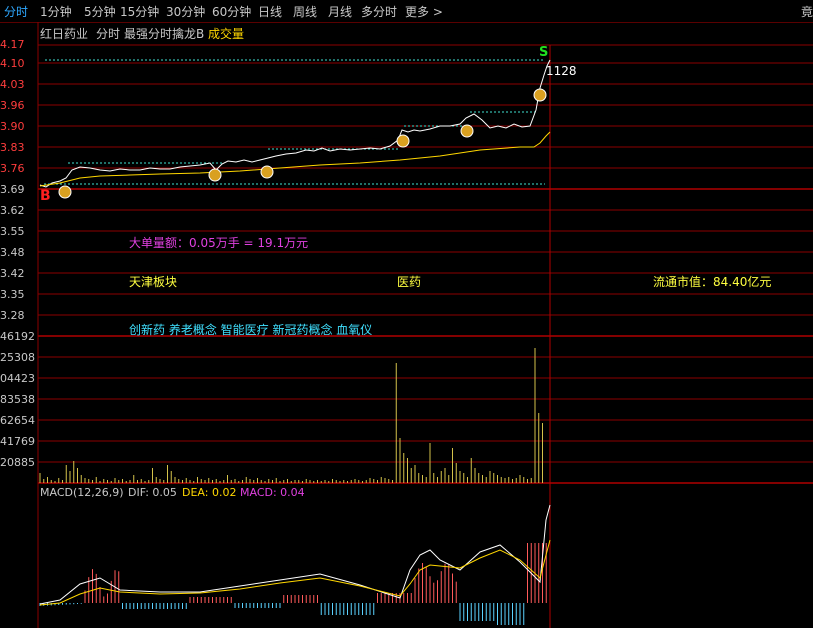  I want to click on price-tick: 3.42, so click(12, 274).